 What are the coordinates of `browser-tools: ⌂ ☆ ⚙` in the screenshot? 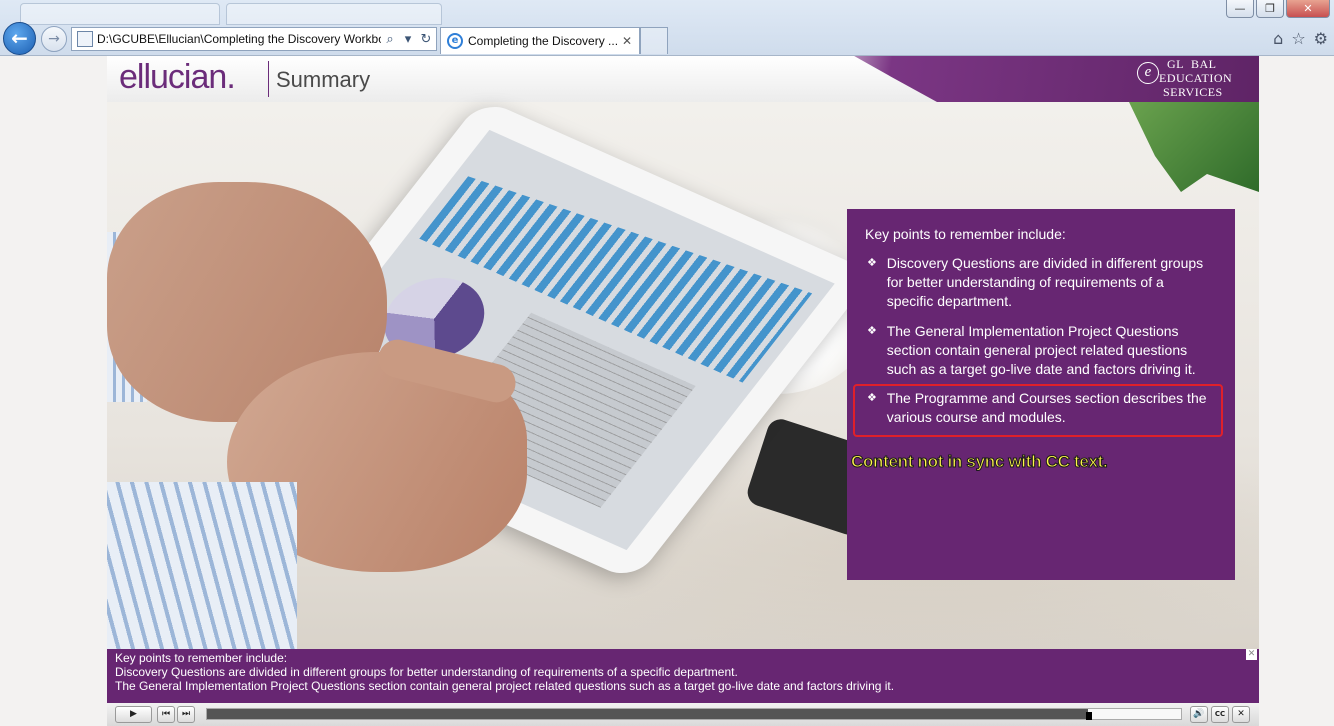 It's located at (1300, 38).